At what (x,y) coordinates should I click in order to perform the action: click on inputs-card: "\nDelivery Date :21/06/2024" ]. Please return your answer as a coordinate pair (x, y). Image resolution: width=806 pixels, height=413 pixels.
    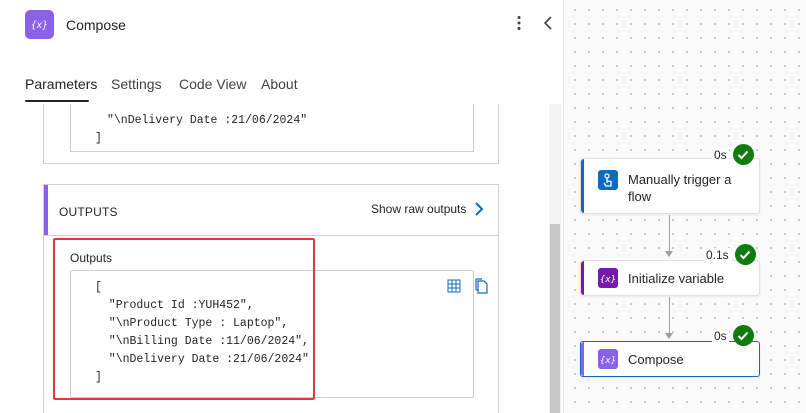
    Looking at the image, I should click on (271, 134).